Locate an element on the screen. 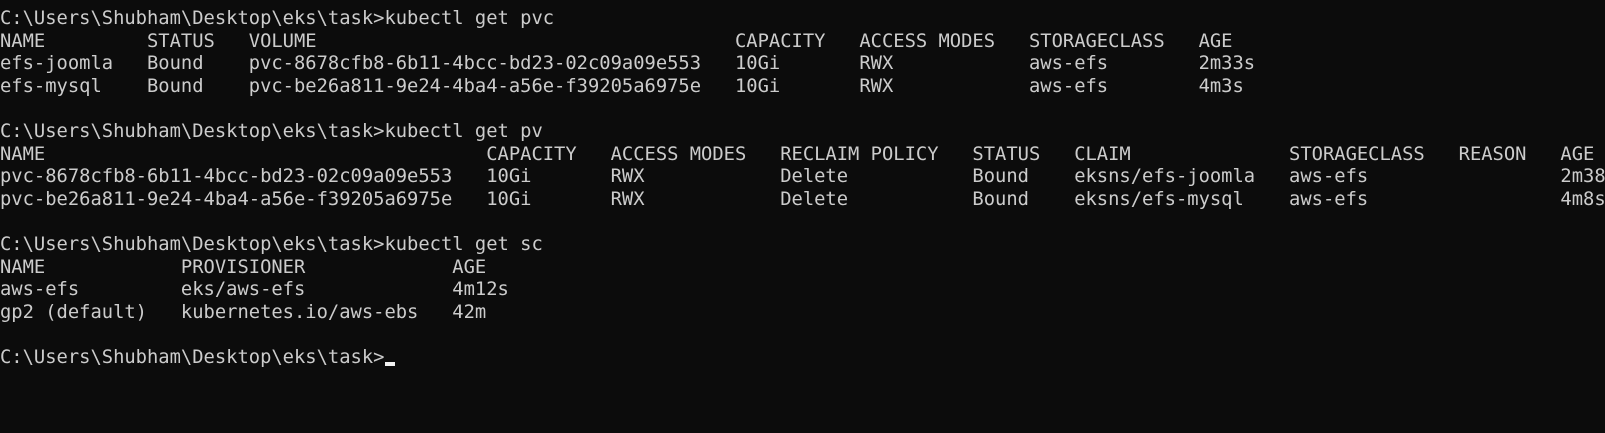 This screenshot has width=1605, height=433. prompt-line: C:\Users\Shubham\Desktop\eks\task> is located at coordinates (802, 358).